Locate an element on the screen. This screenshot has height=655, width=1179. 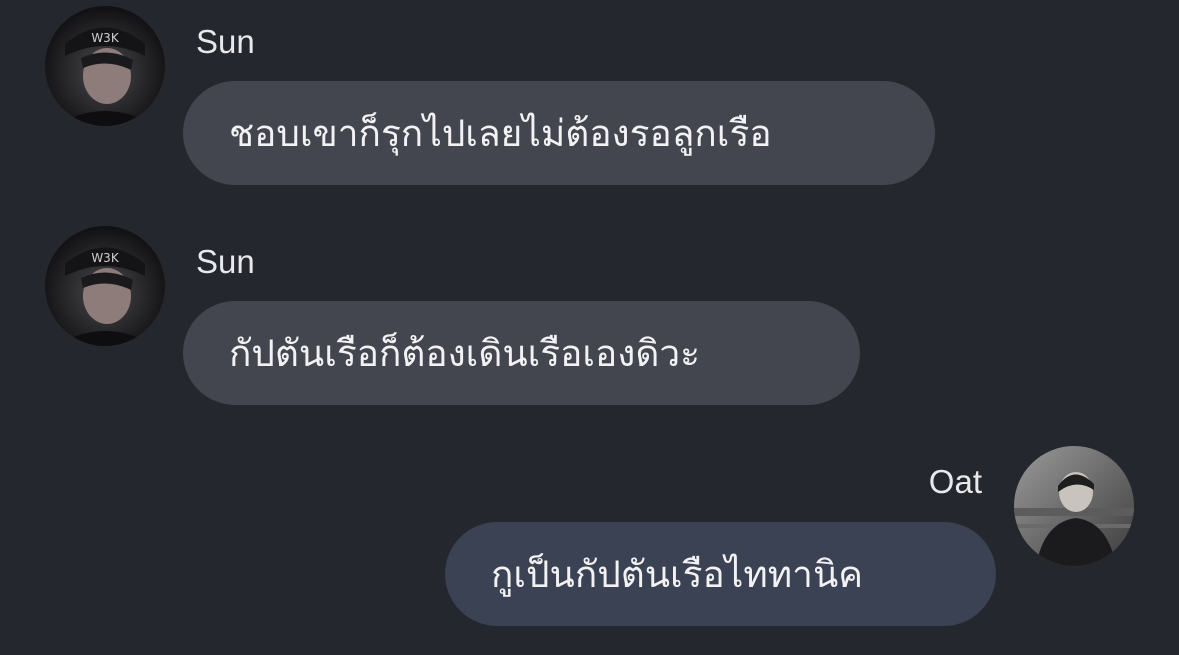
user-avatar-photo-icon is located at coordinates (1074, 506).